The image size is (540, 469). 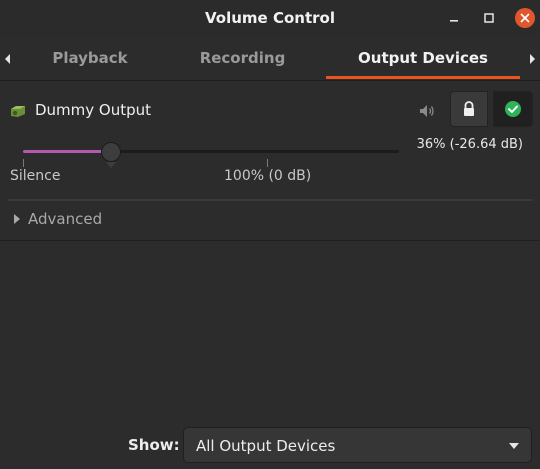 I want to click on volume-slider-track, so click(x=211, y=151).